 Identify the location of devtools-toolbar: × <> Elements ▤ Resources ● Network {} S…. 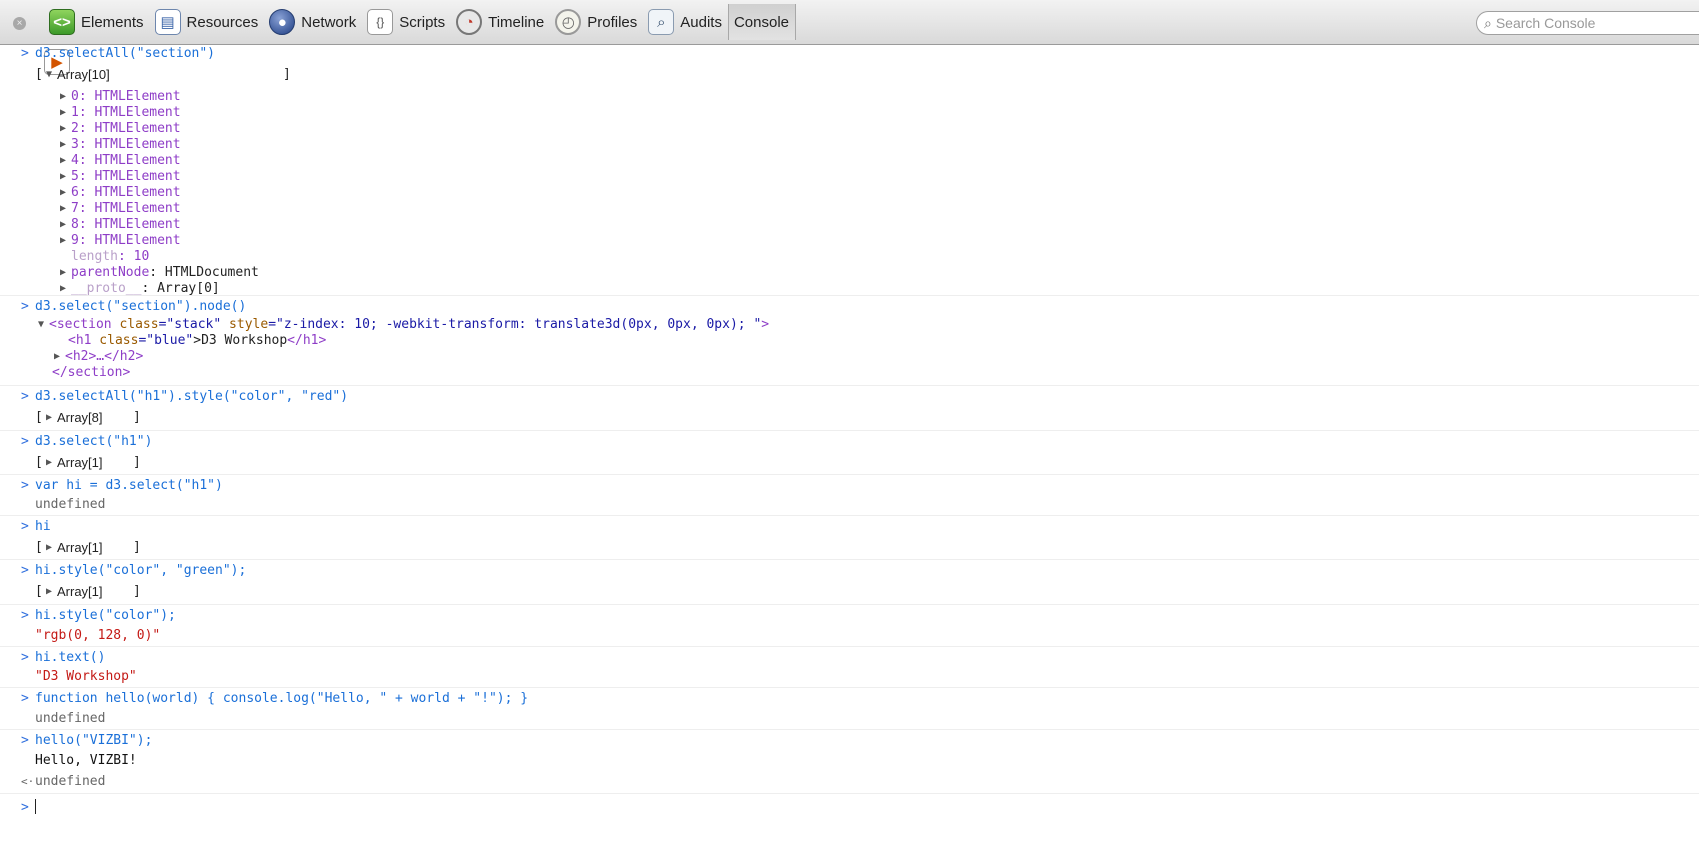
(849, 37).